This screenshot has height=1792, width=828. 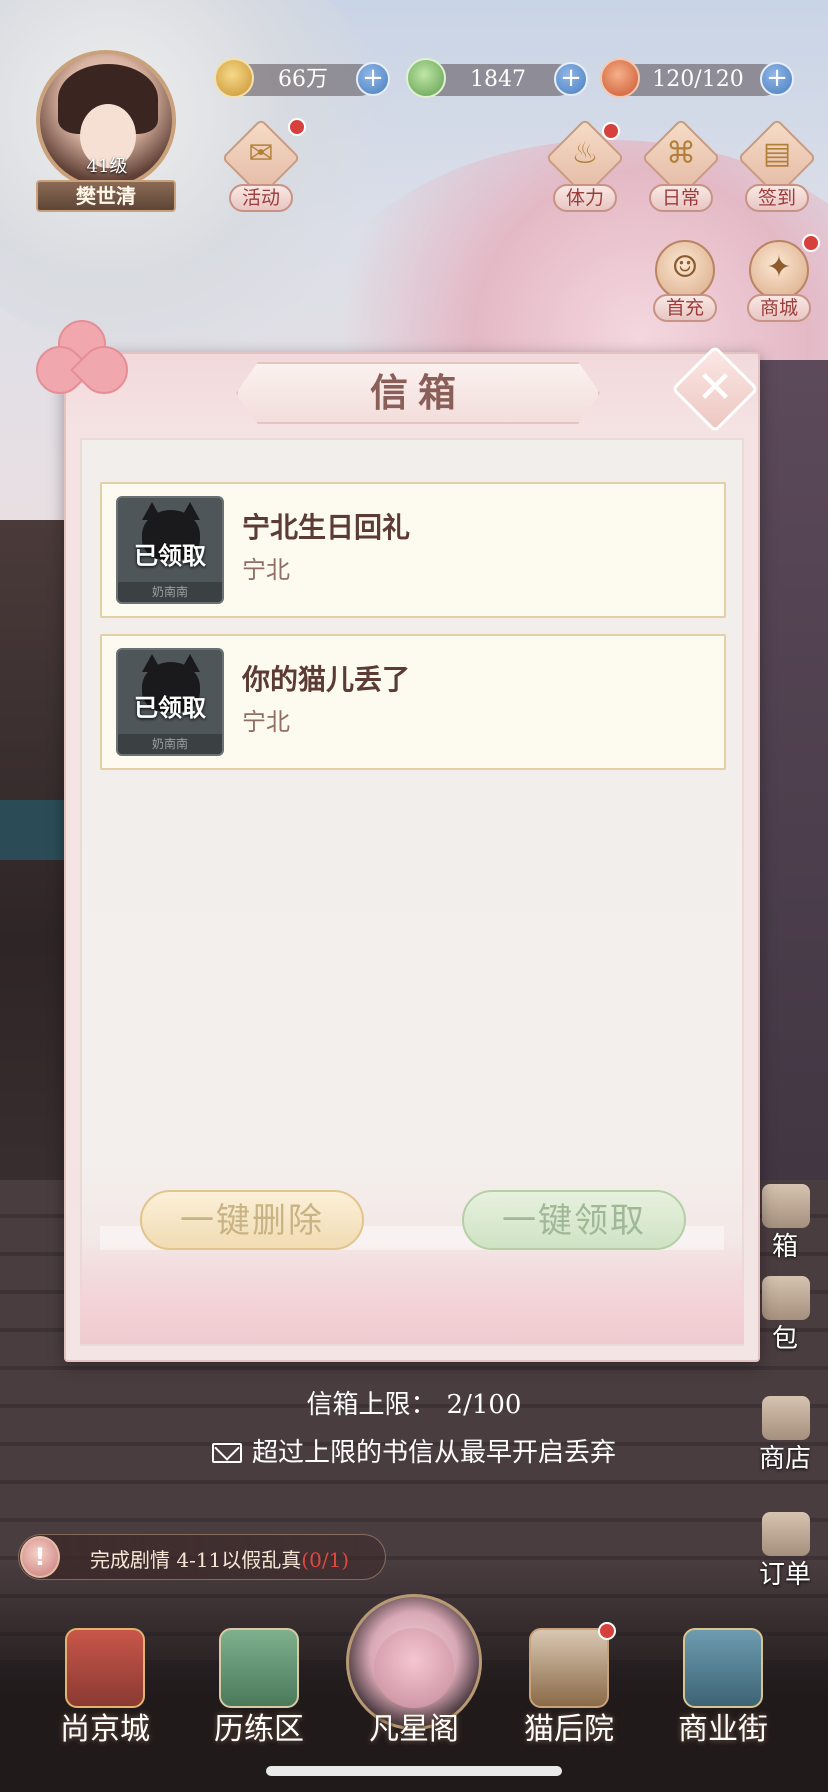 I want to click on flower-ornament-icon, so click(x=82, y=360).